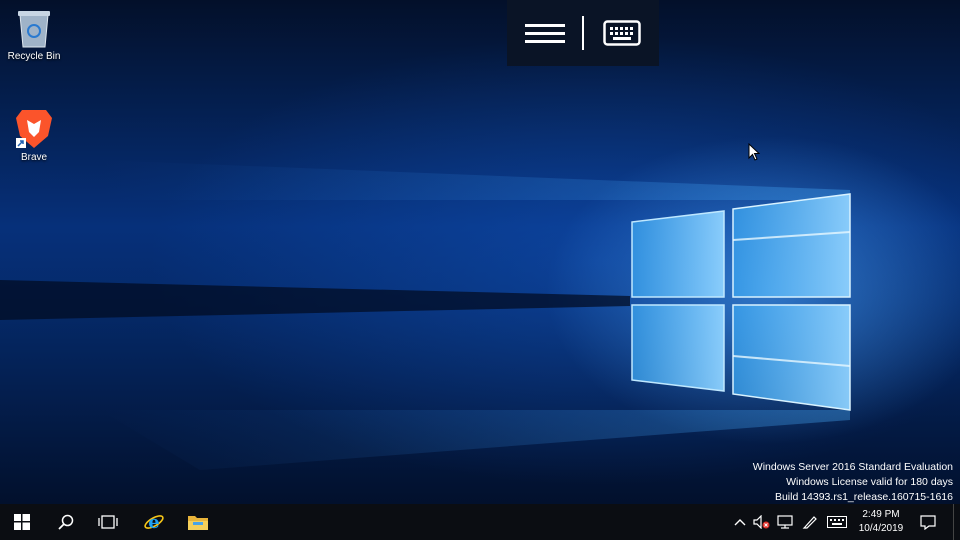  Describe the element at coordinates (869, 482) in the screenshot. I see `watermark-license: Windows License valid for 180 days` at that location.